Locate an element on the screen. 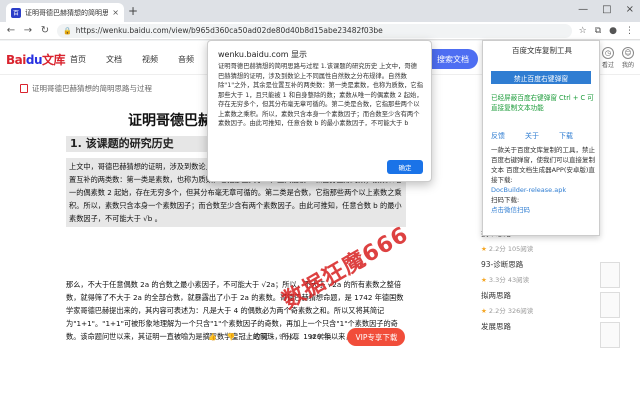 The height and width of the screenshot is (400, 640). window-controls: — □ × is located at coordinates (606, 9).